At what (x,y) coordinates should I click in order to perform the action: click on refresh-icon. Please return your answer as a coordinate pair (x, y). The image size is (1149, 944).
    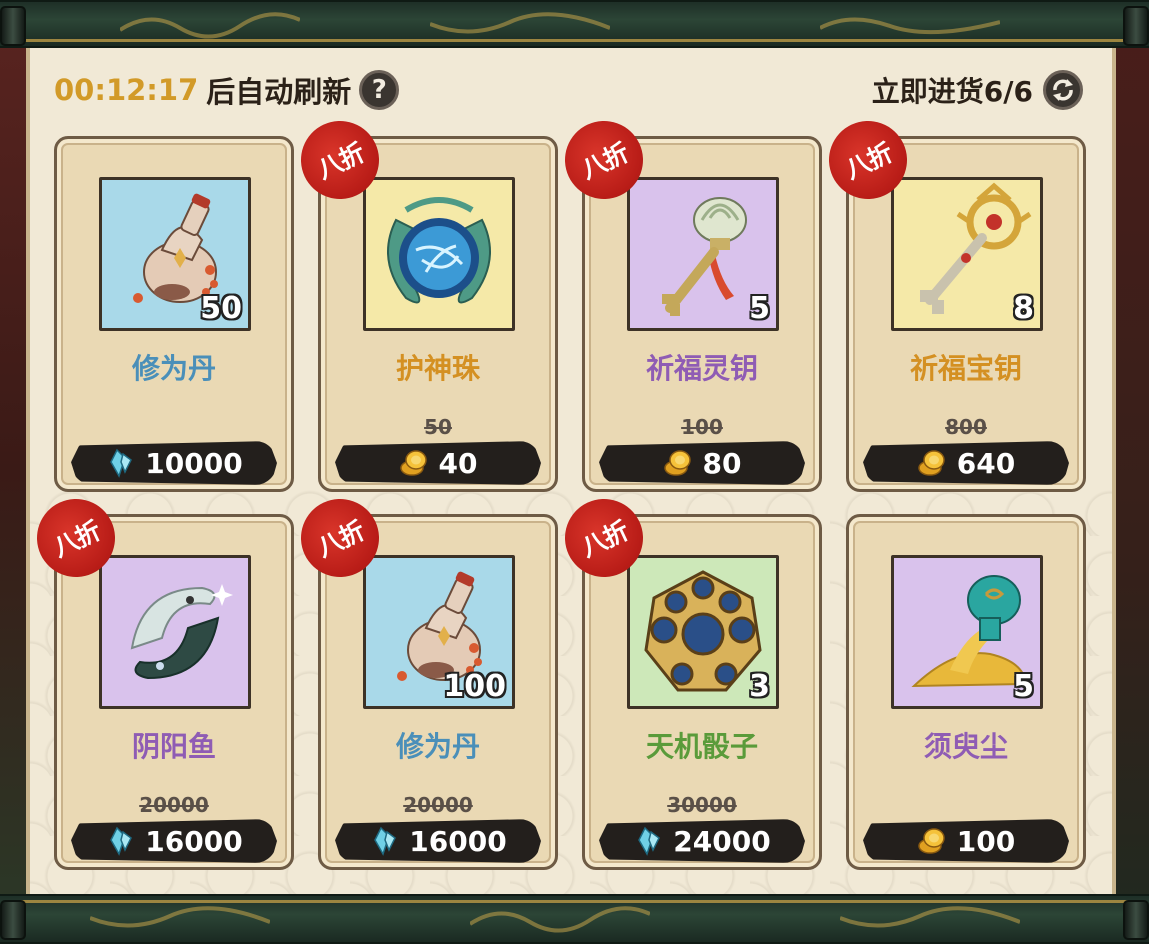
    Looking at the image, I should click on (1063, 90).